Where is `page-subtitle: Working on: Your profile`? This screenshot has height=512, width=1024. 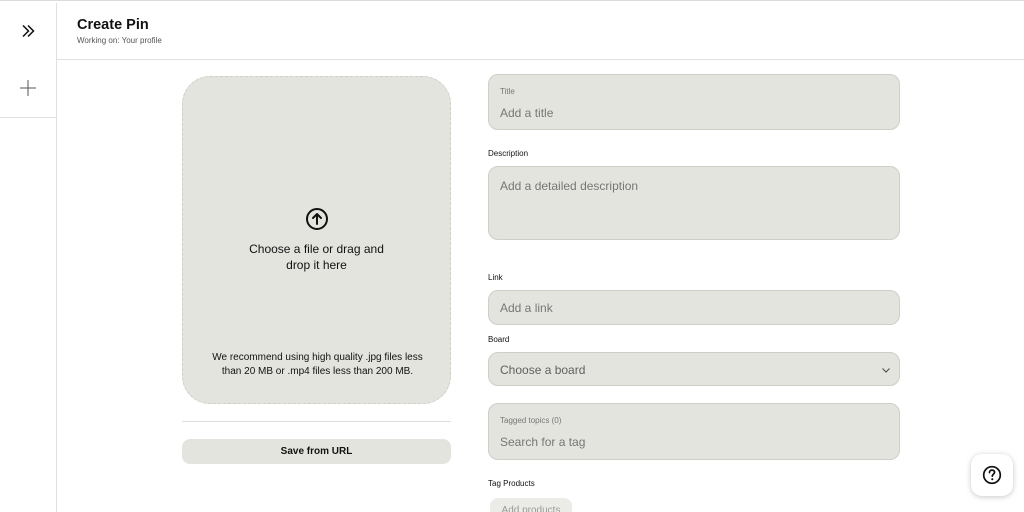
page-subtitle: Working on: Your profile is located at coordinates (119, 40).